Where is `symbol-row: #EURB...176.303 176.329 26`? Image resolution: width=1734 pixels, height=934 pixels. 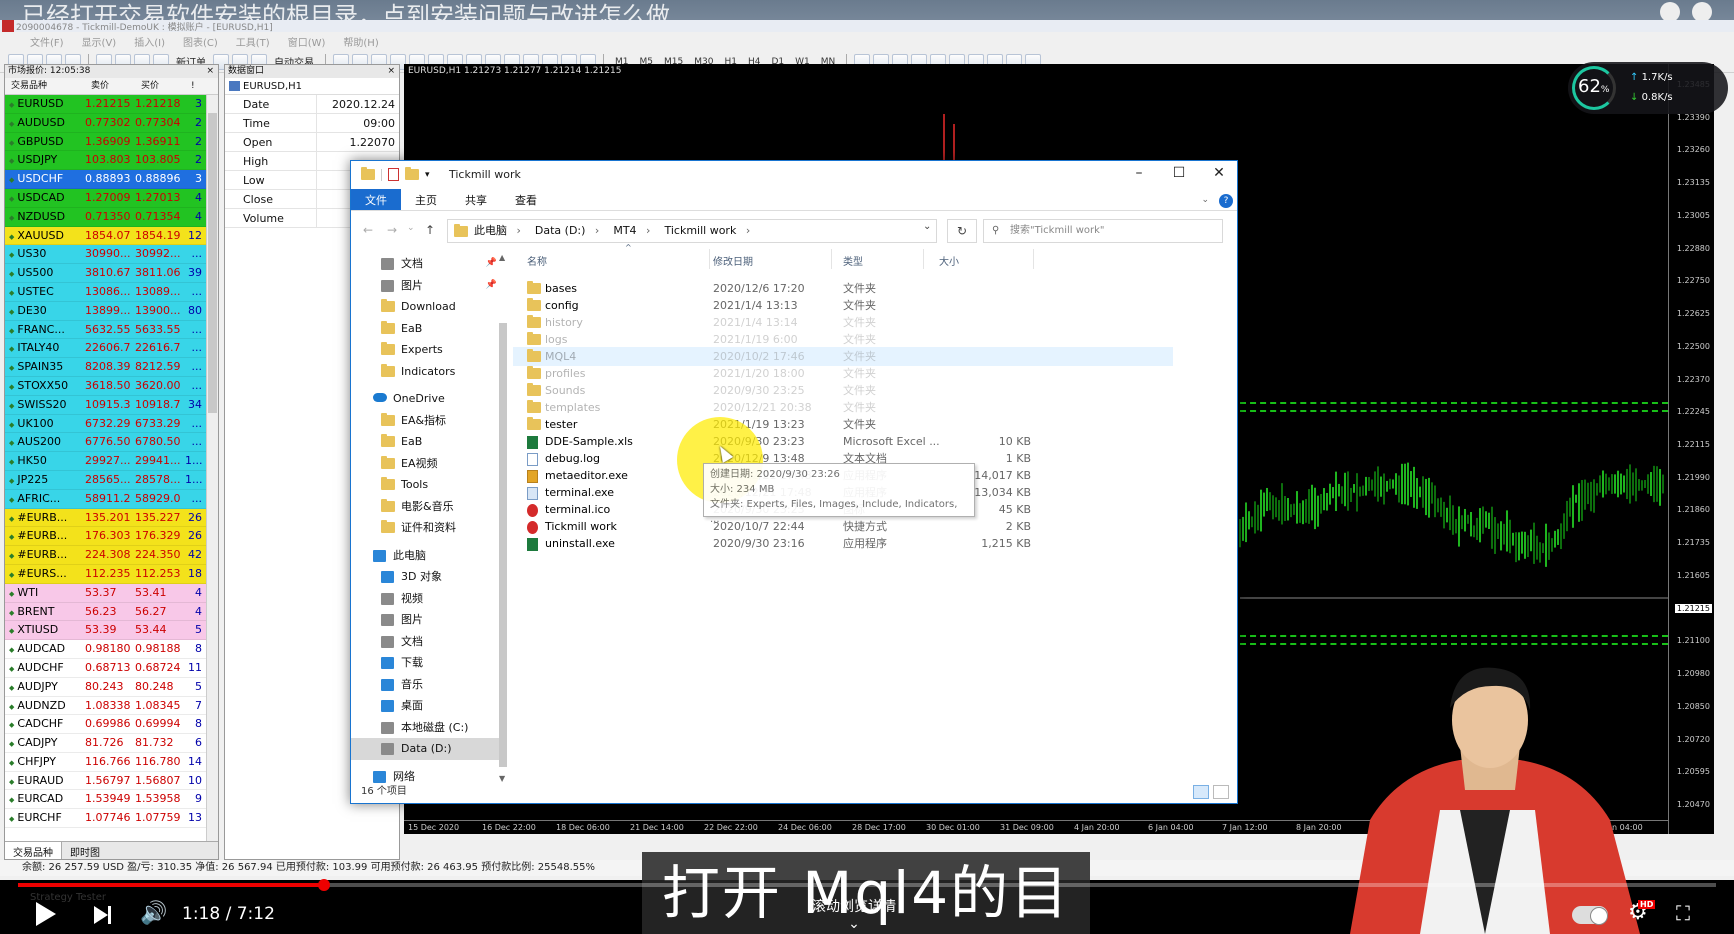 symbol-row: #EURB...176.303 176.329 26 is located at coordinates (111, 537).